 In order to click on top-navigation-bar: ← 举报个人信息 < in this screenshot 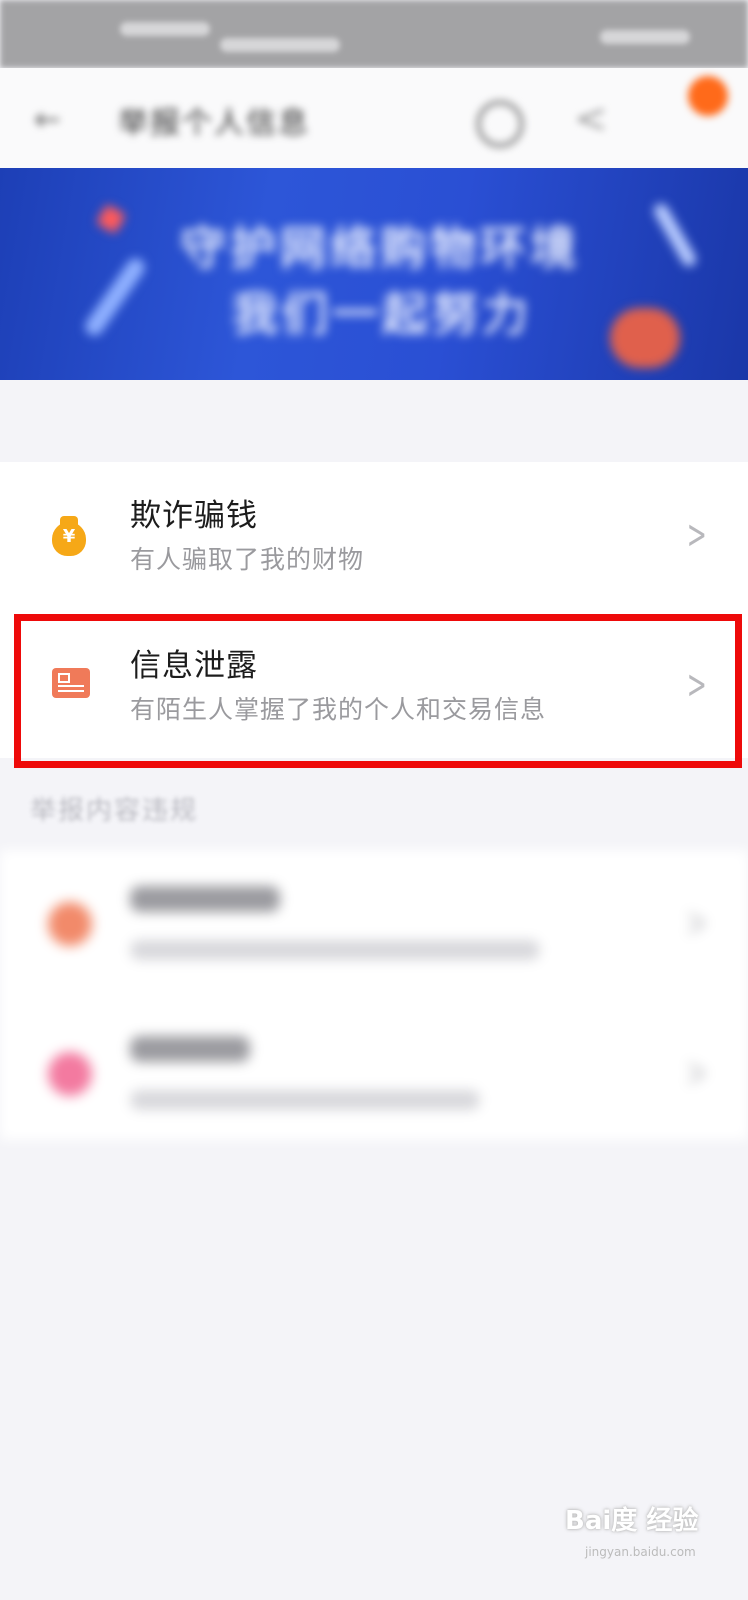, I will do `click(374, 118)`.